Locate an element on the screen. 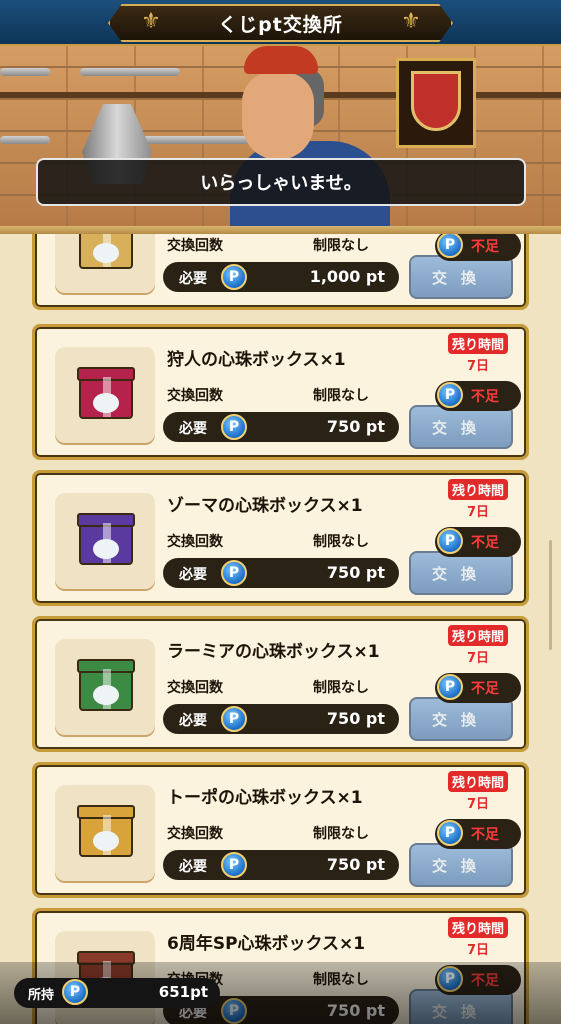  cost-bar: 必要 P 1,000 pt is located at coordinates (281, 277).